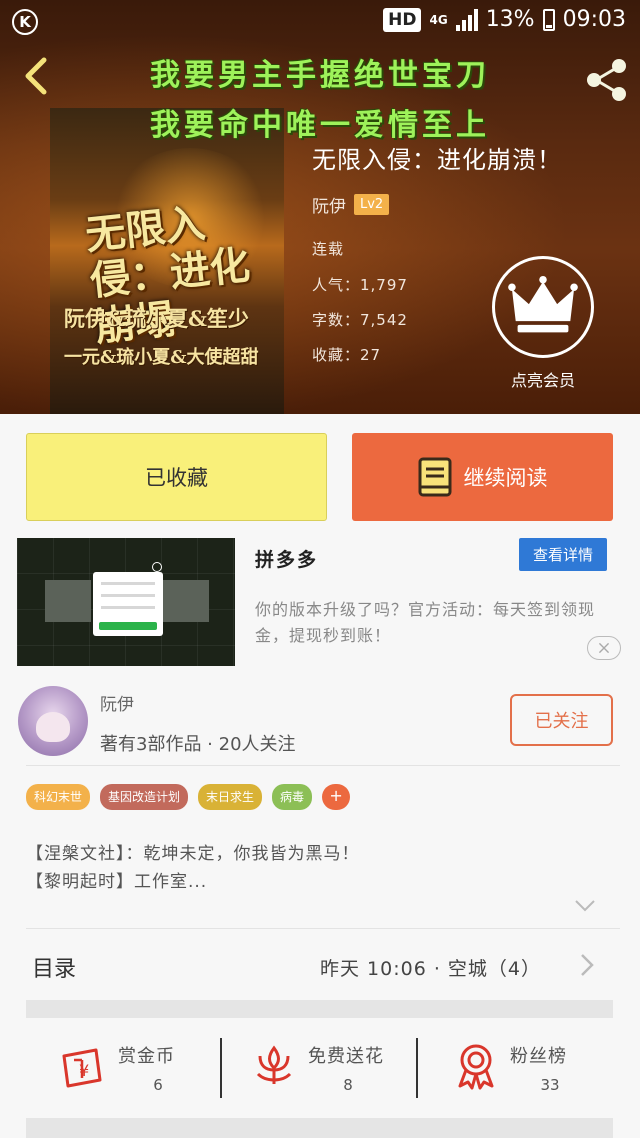 The width and height of the screenshot is (640, 1138). I want to click on tag-list: 科幻末世 基因改造计划 末日求生 病毒 +, so click(188, 797).